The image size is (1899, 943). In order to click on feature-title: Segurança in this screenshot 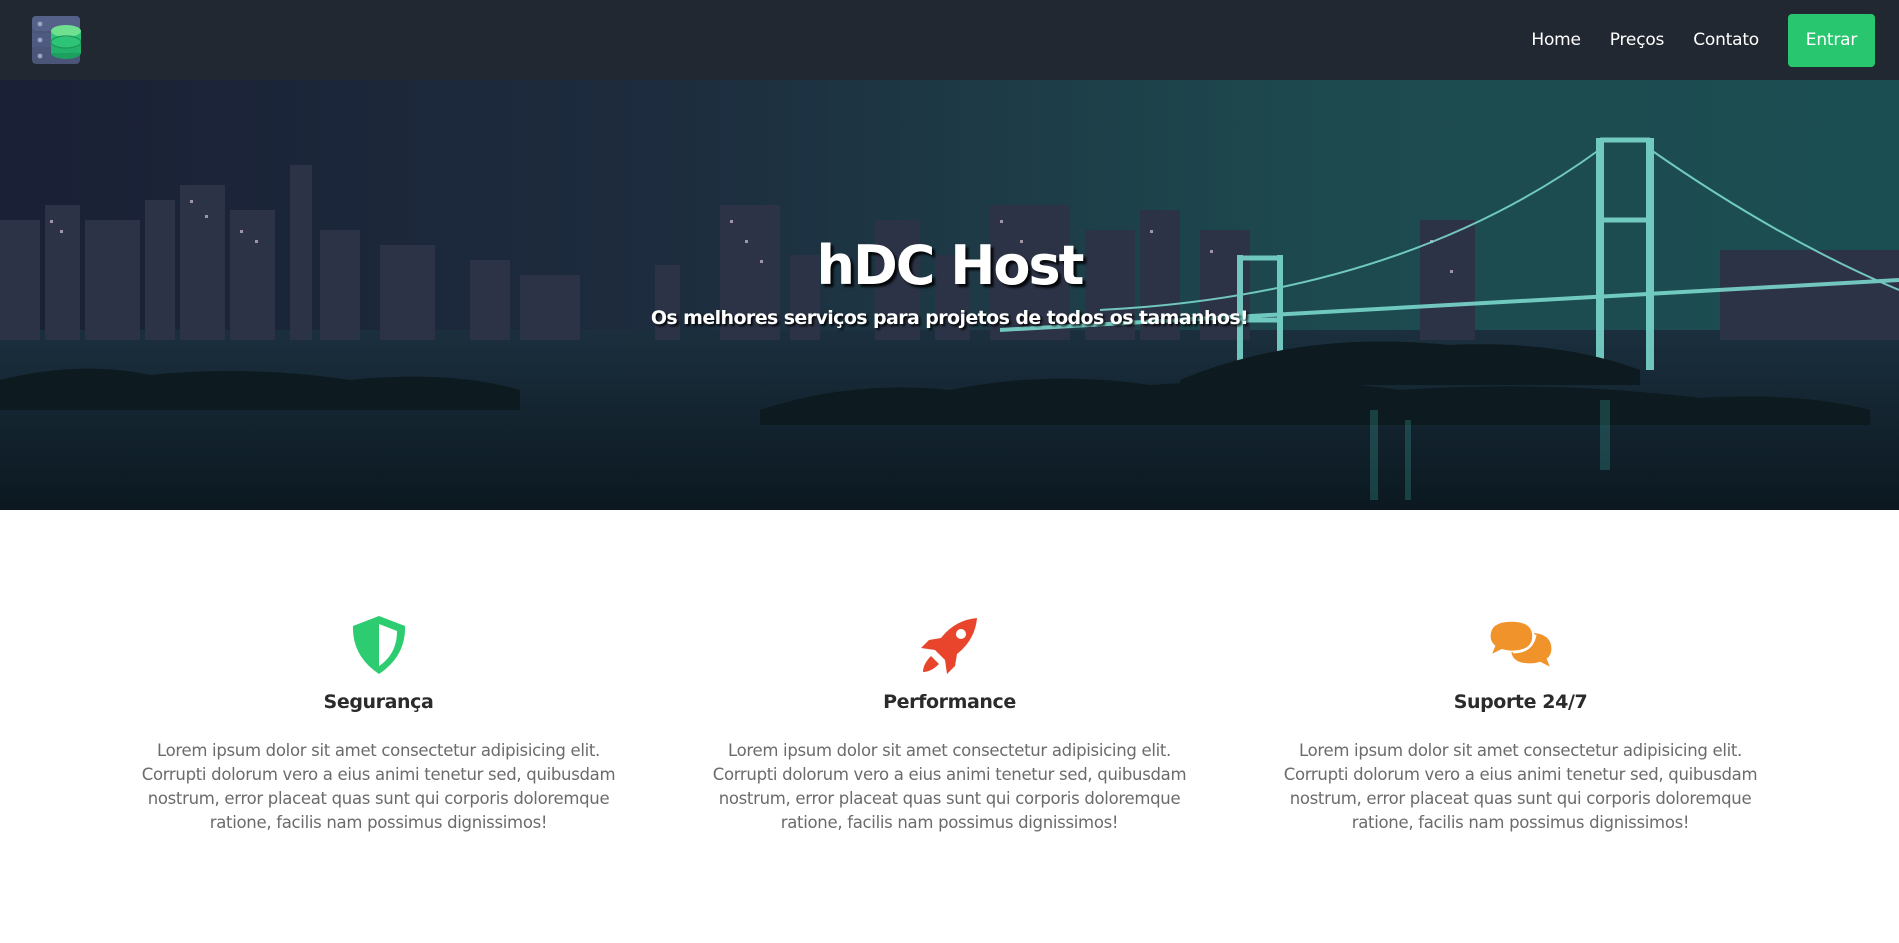, I will do `click(378, 702)`.